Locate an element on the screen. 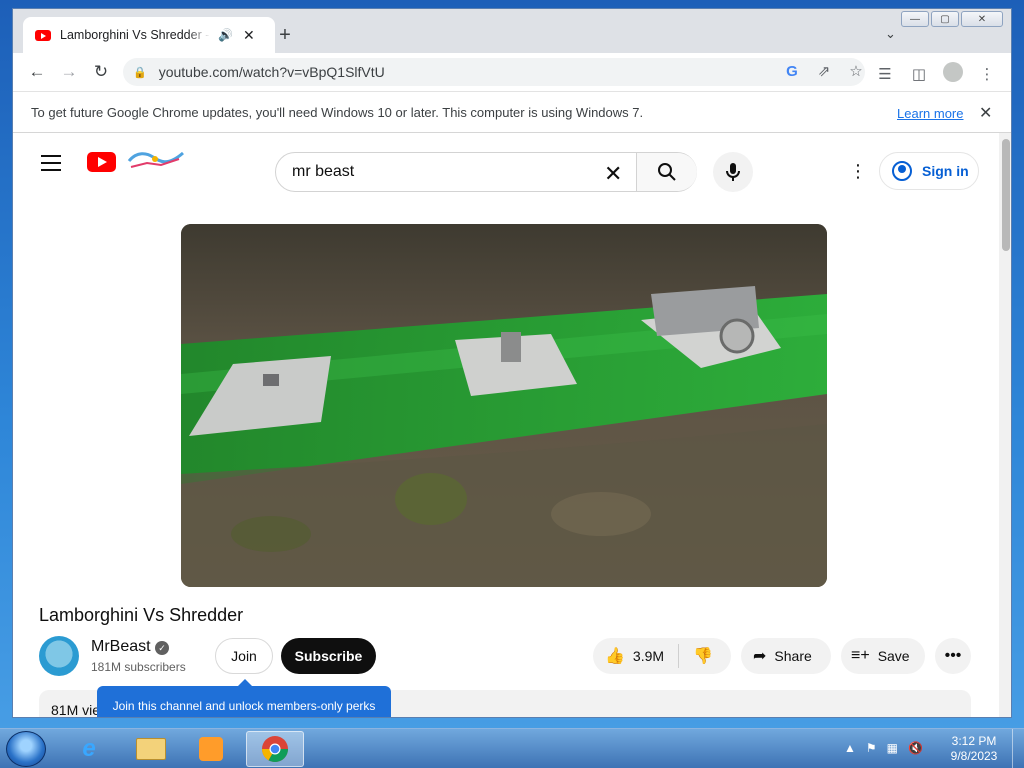  subscribe-button: Subscribe is located at coordinates (328, 656).